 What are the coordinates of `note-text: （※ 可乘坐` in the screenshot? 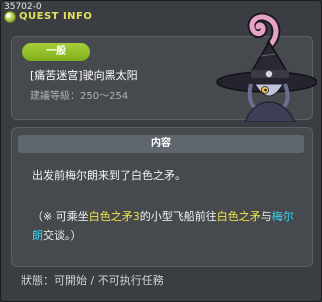 It's located at (60, 216).